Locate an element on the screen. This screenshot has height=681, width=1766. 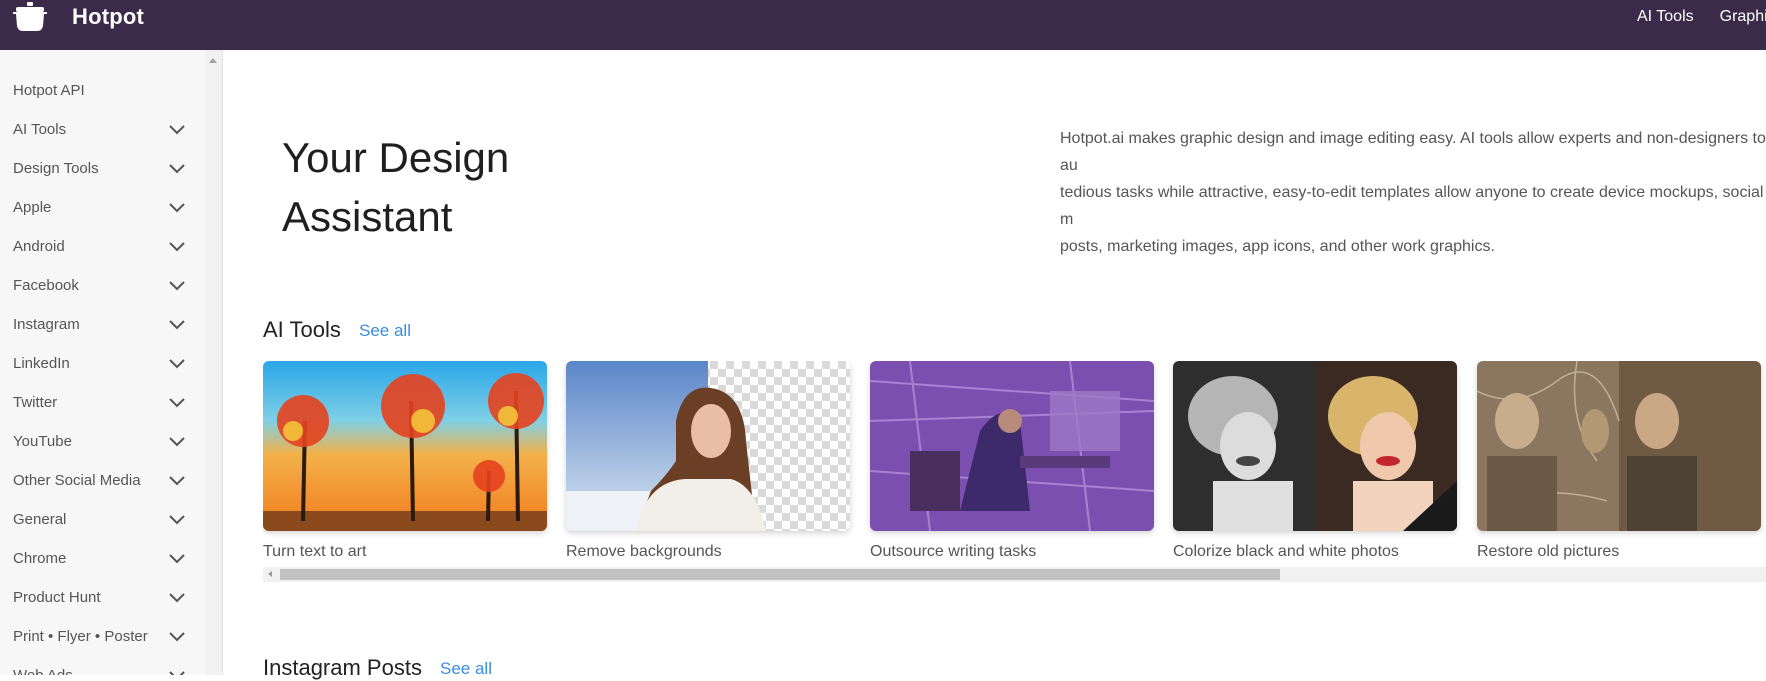
carousel-scrollbar is located at coordinates (1014, 574).